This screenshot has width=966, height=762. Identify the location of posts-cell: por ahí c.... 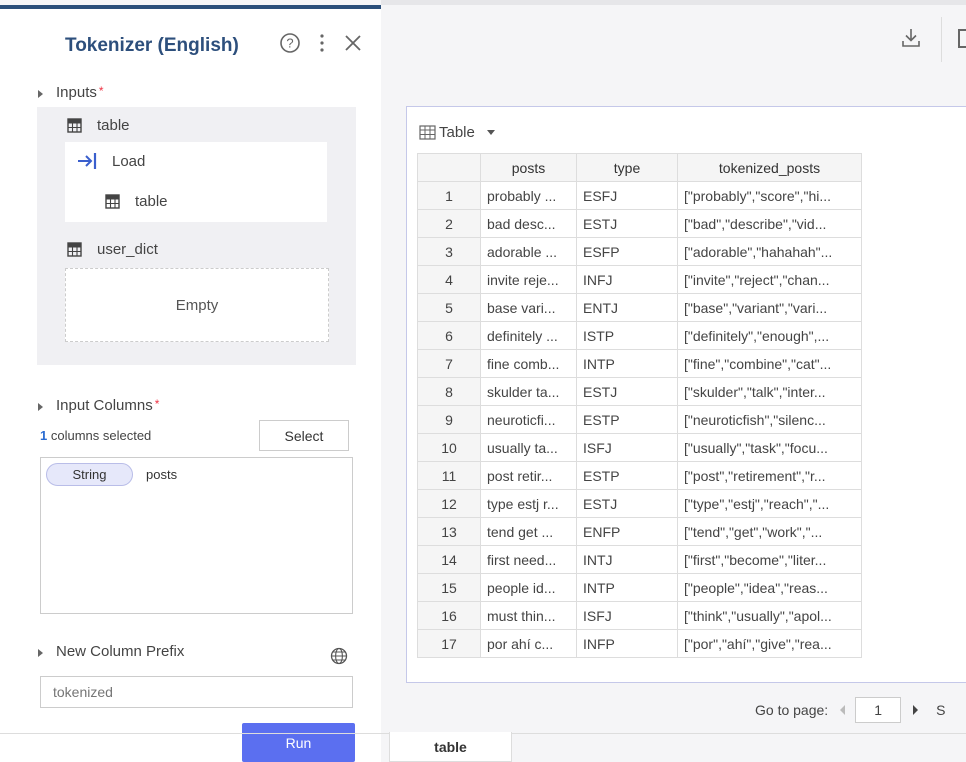
(528, 643).